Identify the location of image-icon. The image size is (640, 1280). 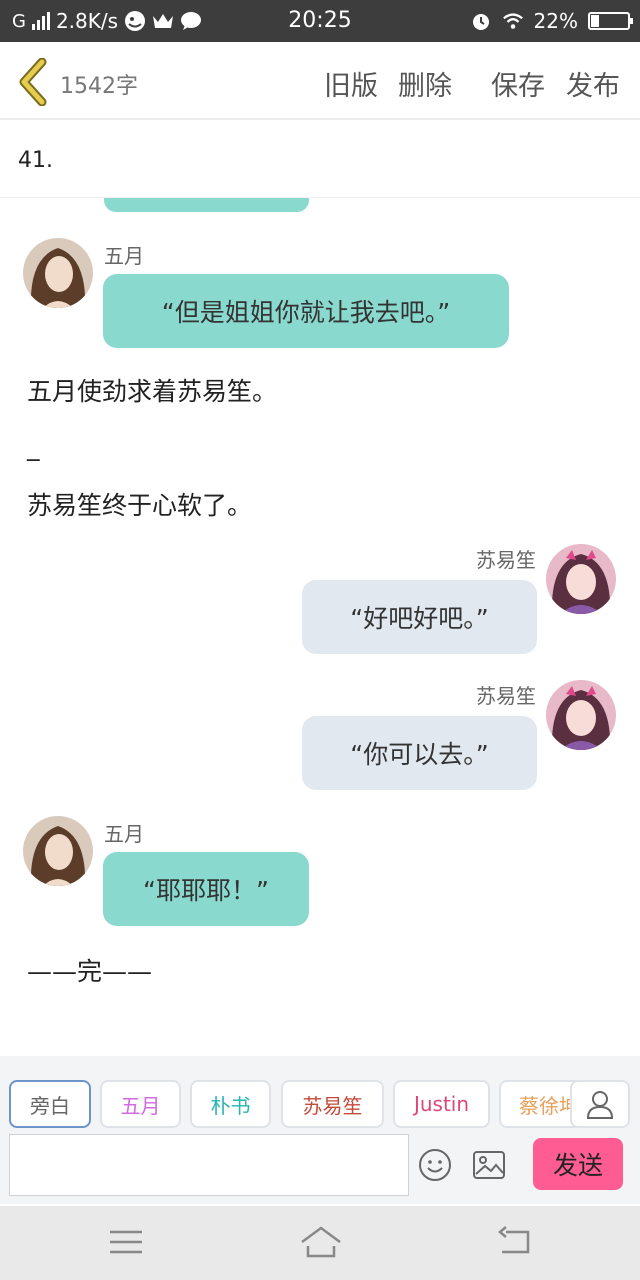
(489, 1165).